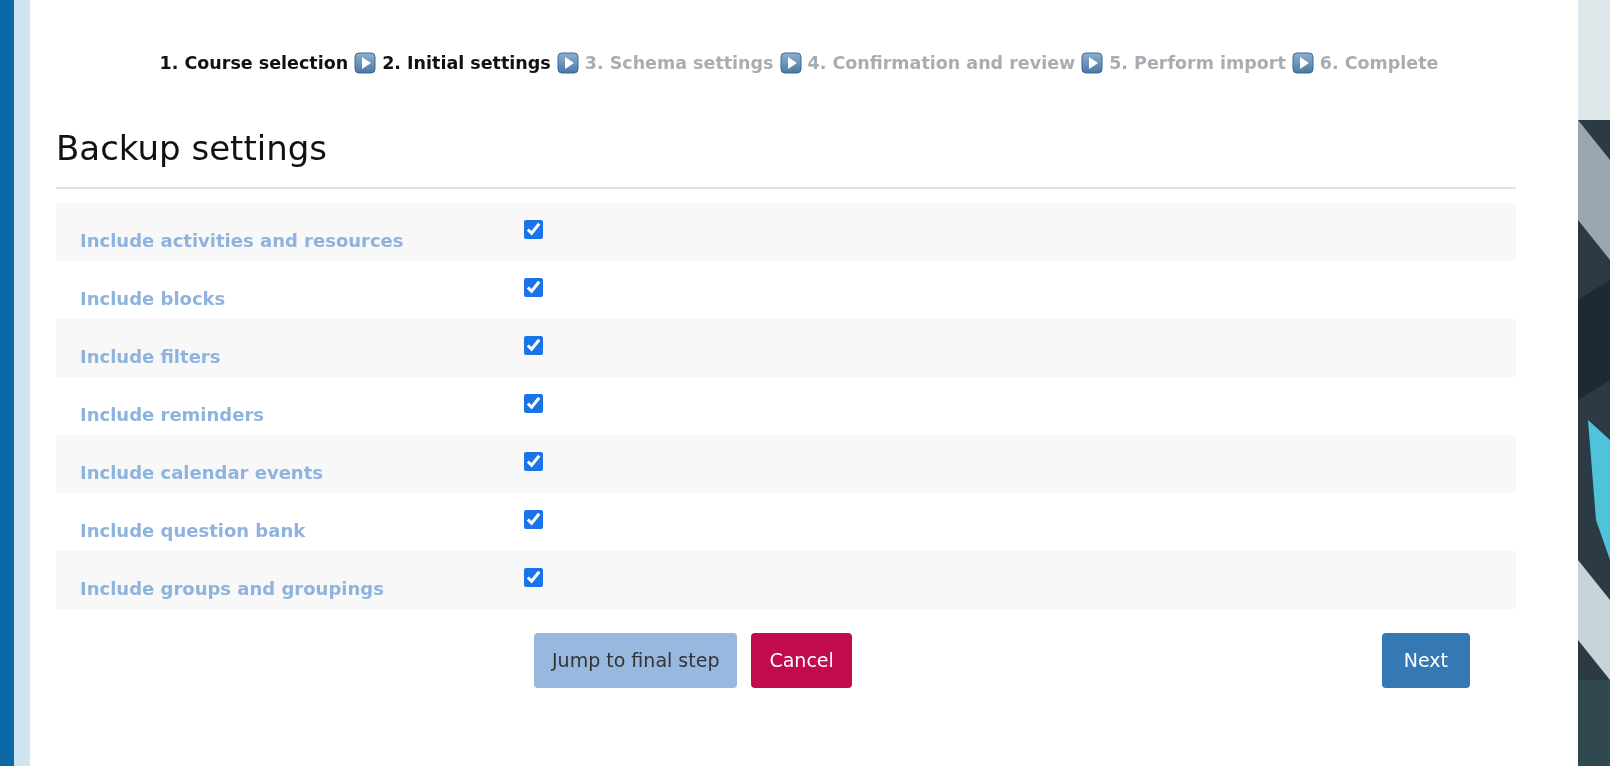  I want to click on setting-label: Include reminders, so click(173, 415).